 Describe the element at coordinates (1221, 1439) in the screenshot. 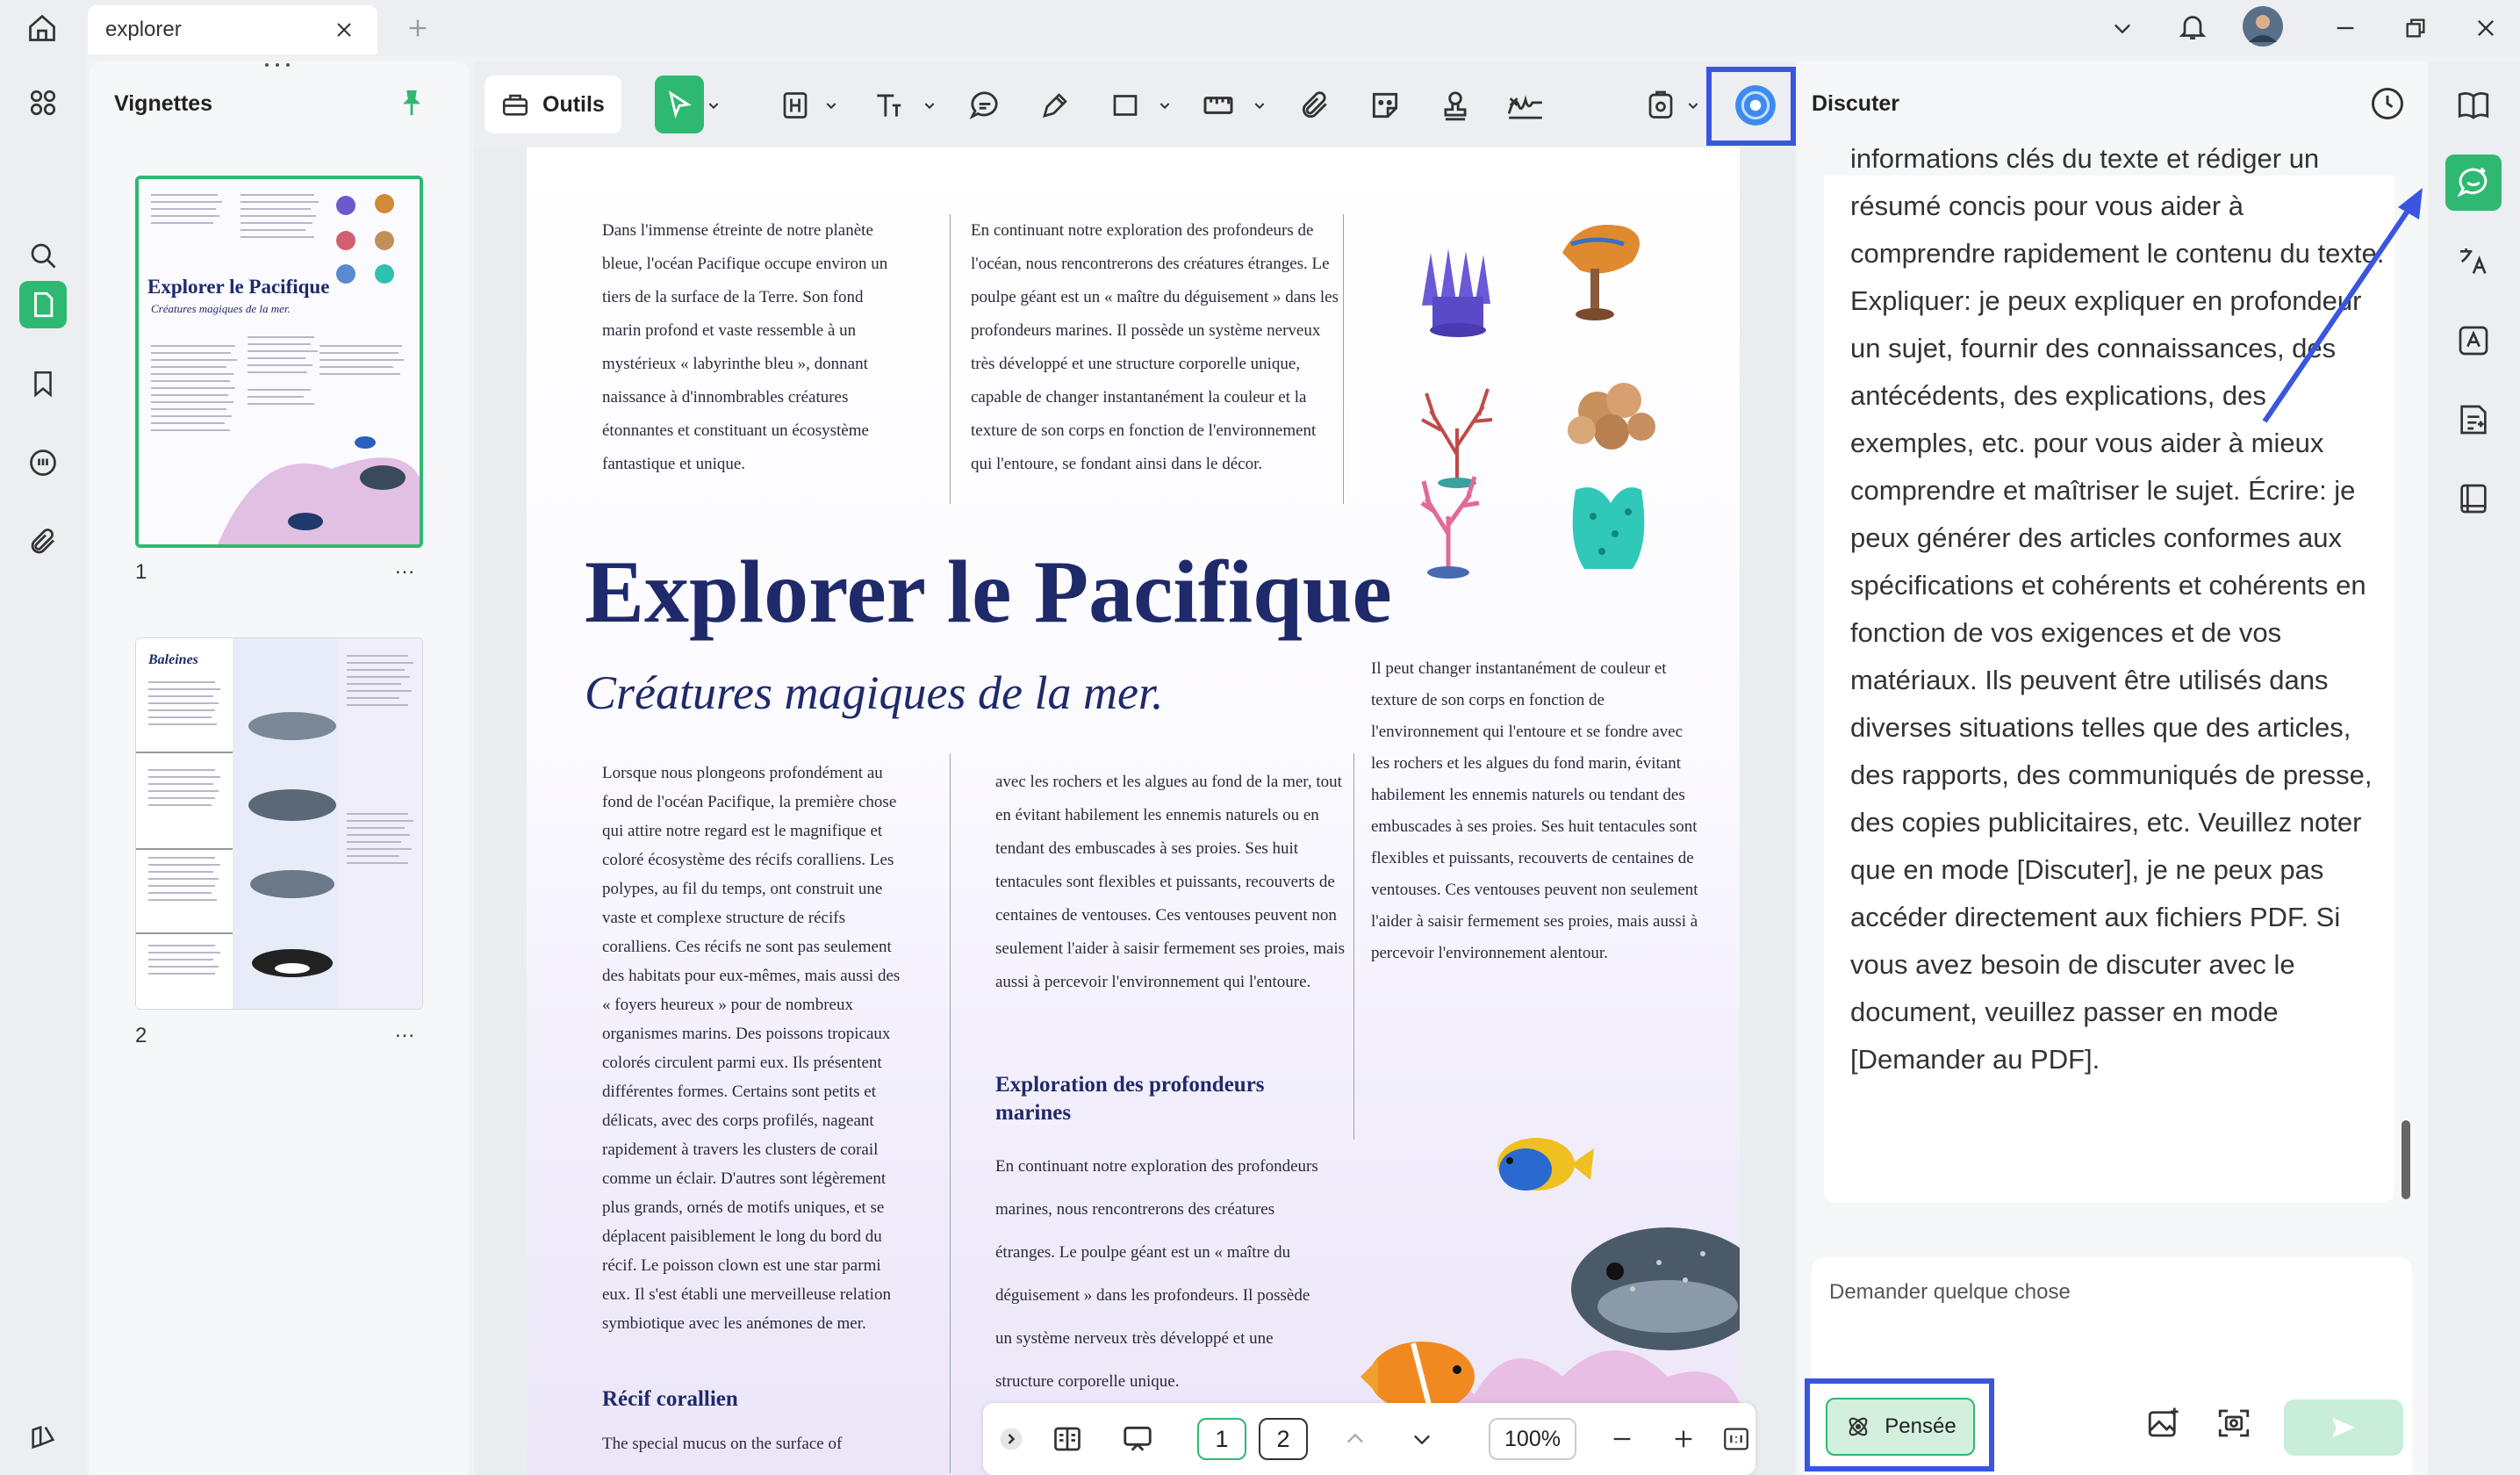

I see `page-1-button: 1` at that location.